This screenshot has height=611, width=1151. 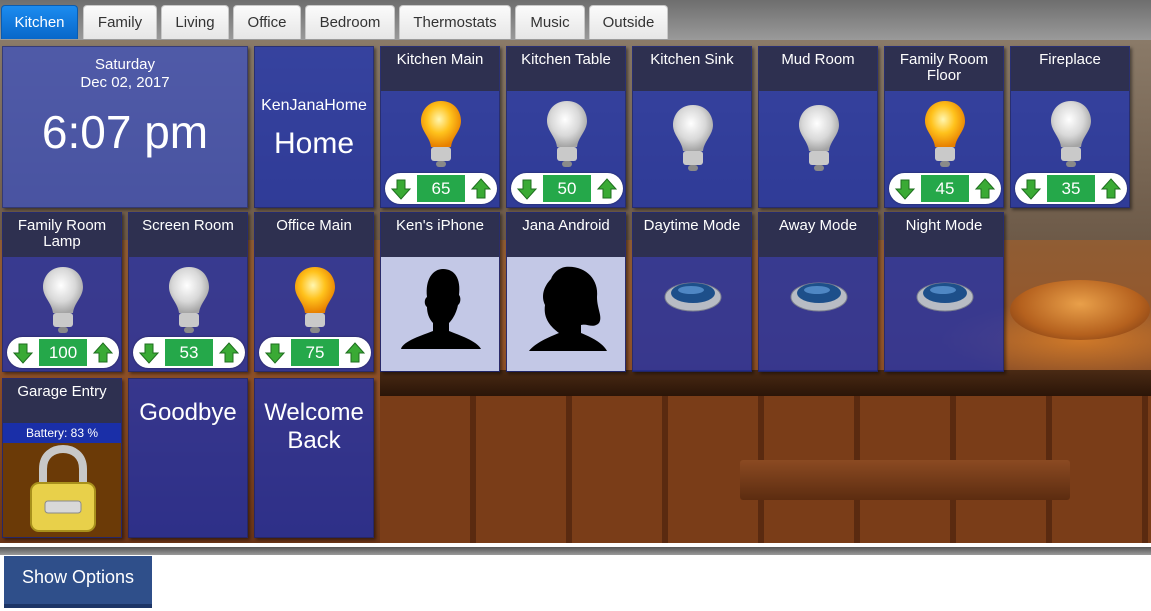 I want to click on bottom-divider, so click(x=575, y=551).